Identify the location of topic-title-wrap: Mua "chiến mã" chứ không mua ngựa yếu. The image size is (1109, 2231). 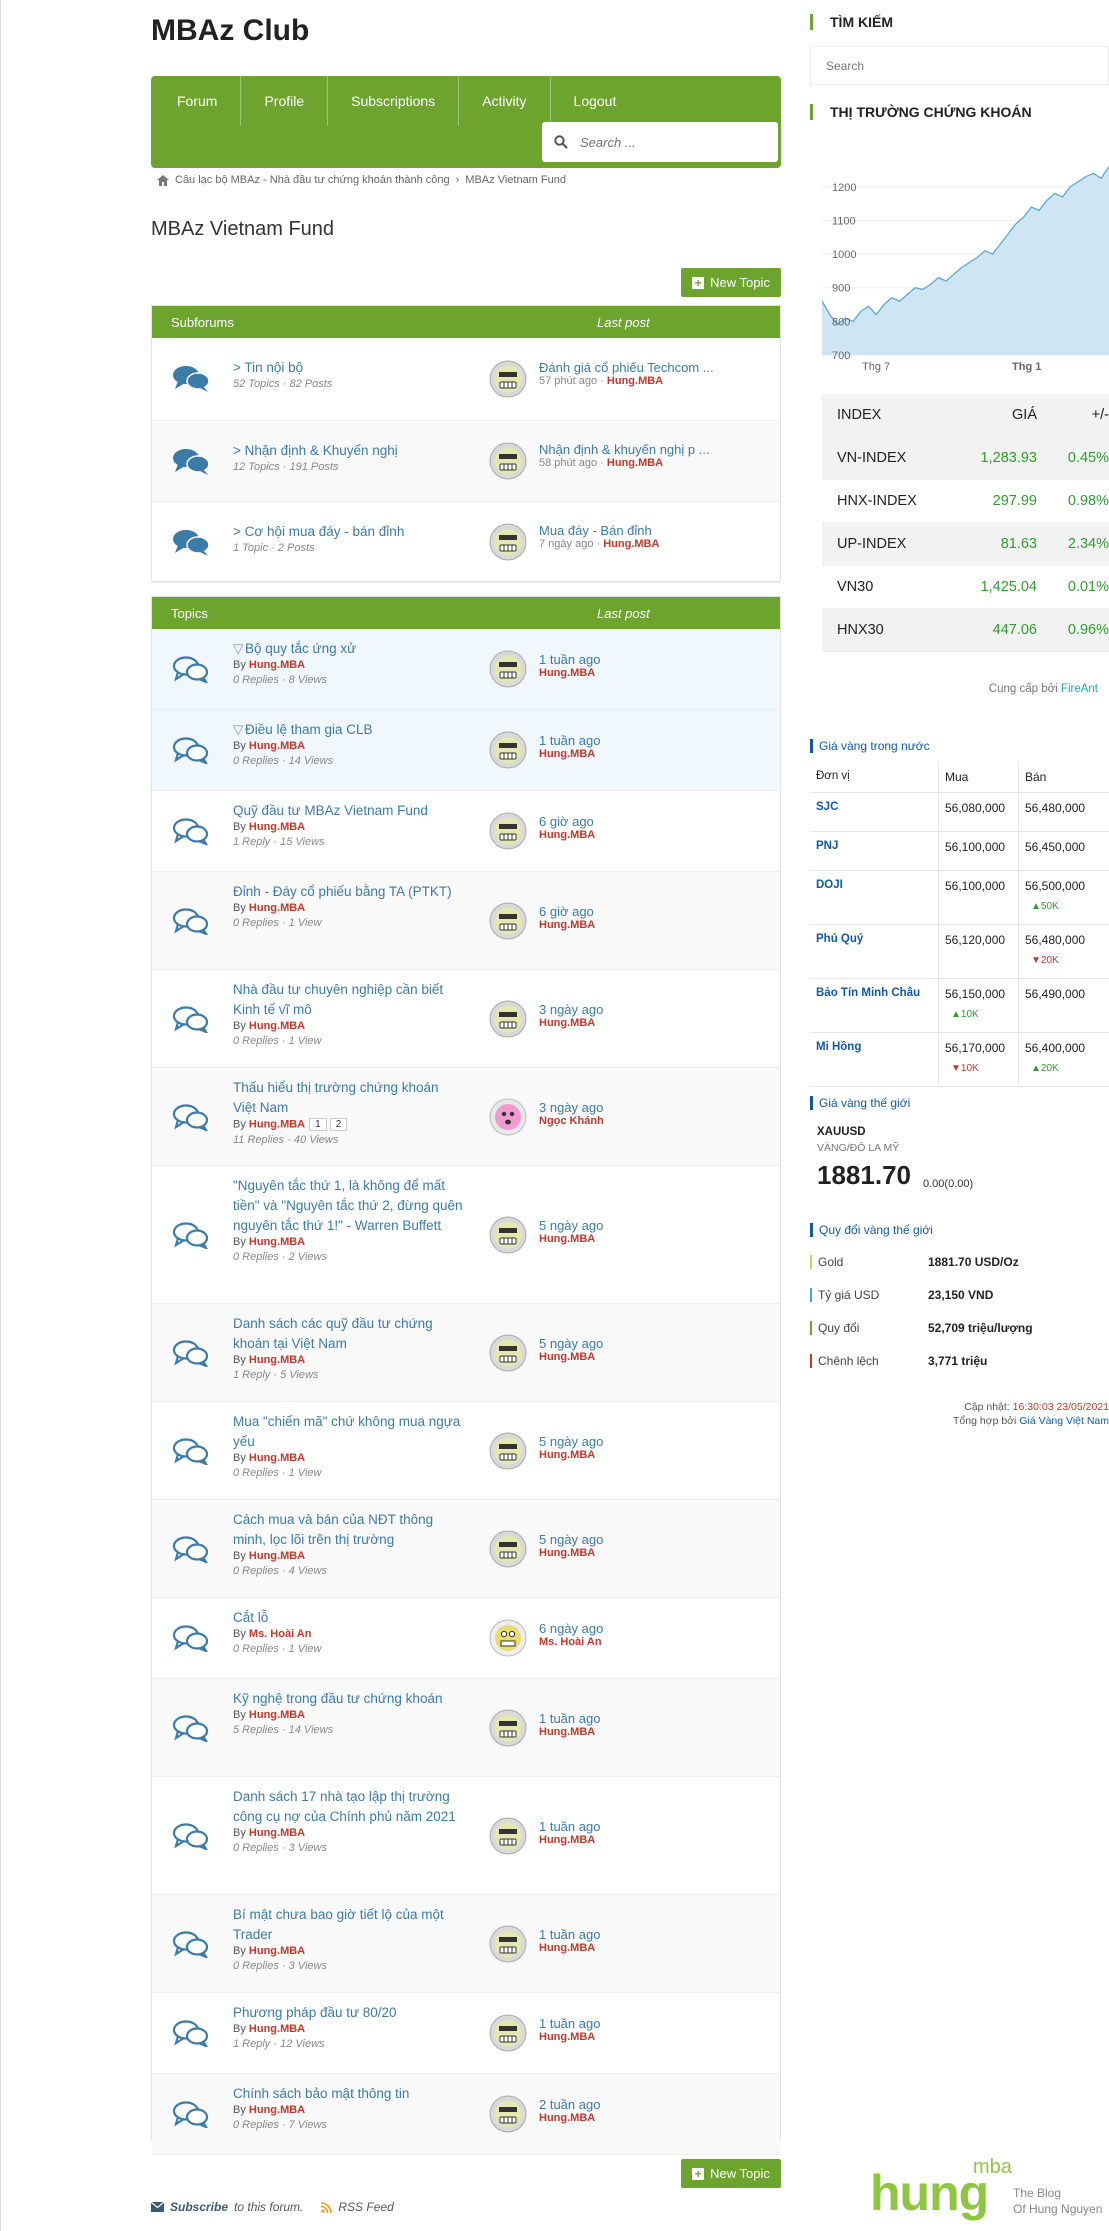
(348, 1432).